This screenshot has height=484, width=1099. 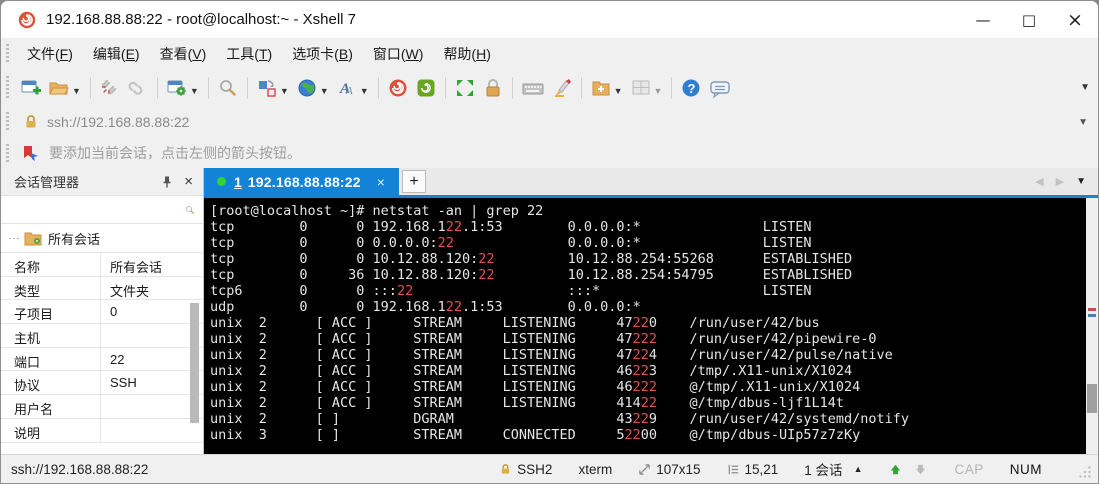 What do you see at coordinates (381, 182) in the screenshot?
I see `tab-close-icon: ×` at bounding box center [381, 182].